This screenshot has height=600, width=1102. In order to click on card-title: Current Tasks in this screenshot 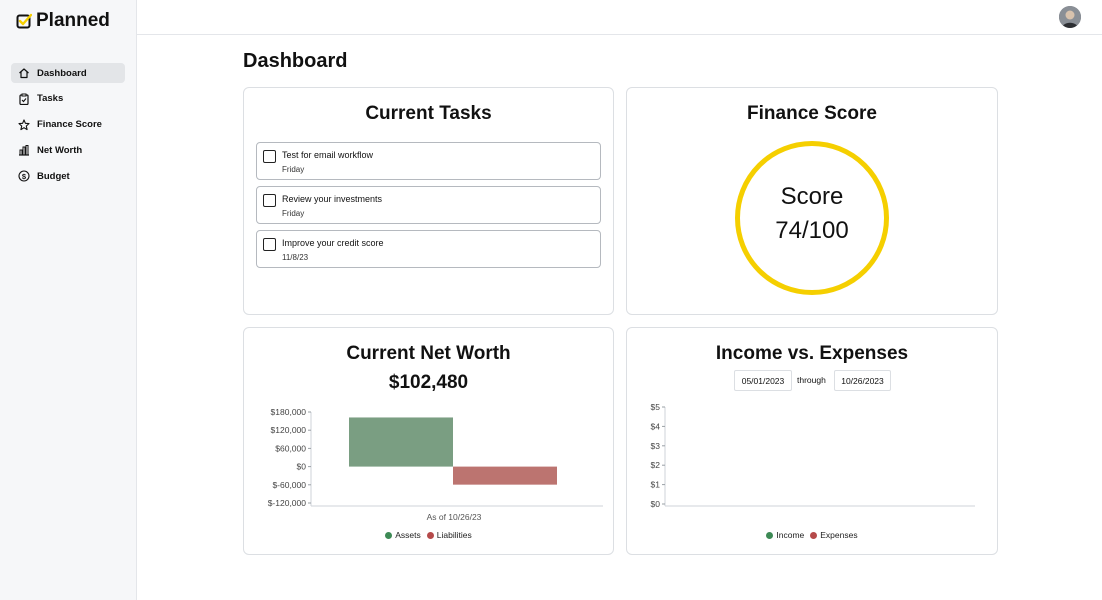, I will do `click(428, 113)`.